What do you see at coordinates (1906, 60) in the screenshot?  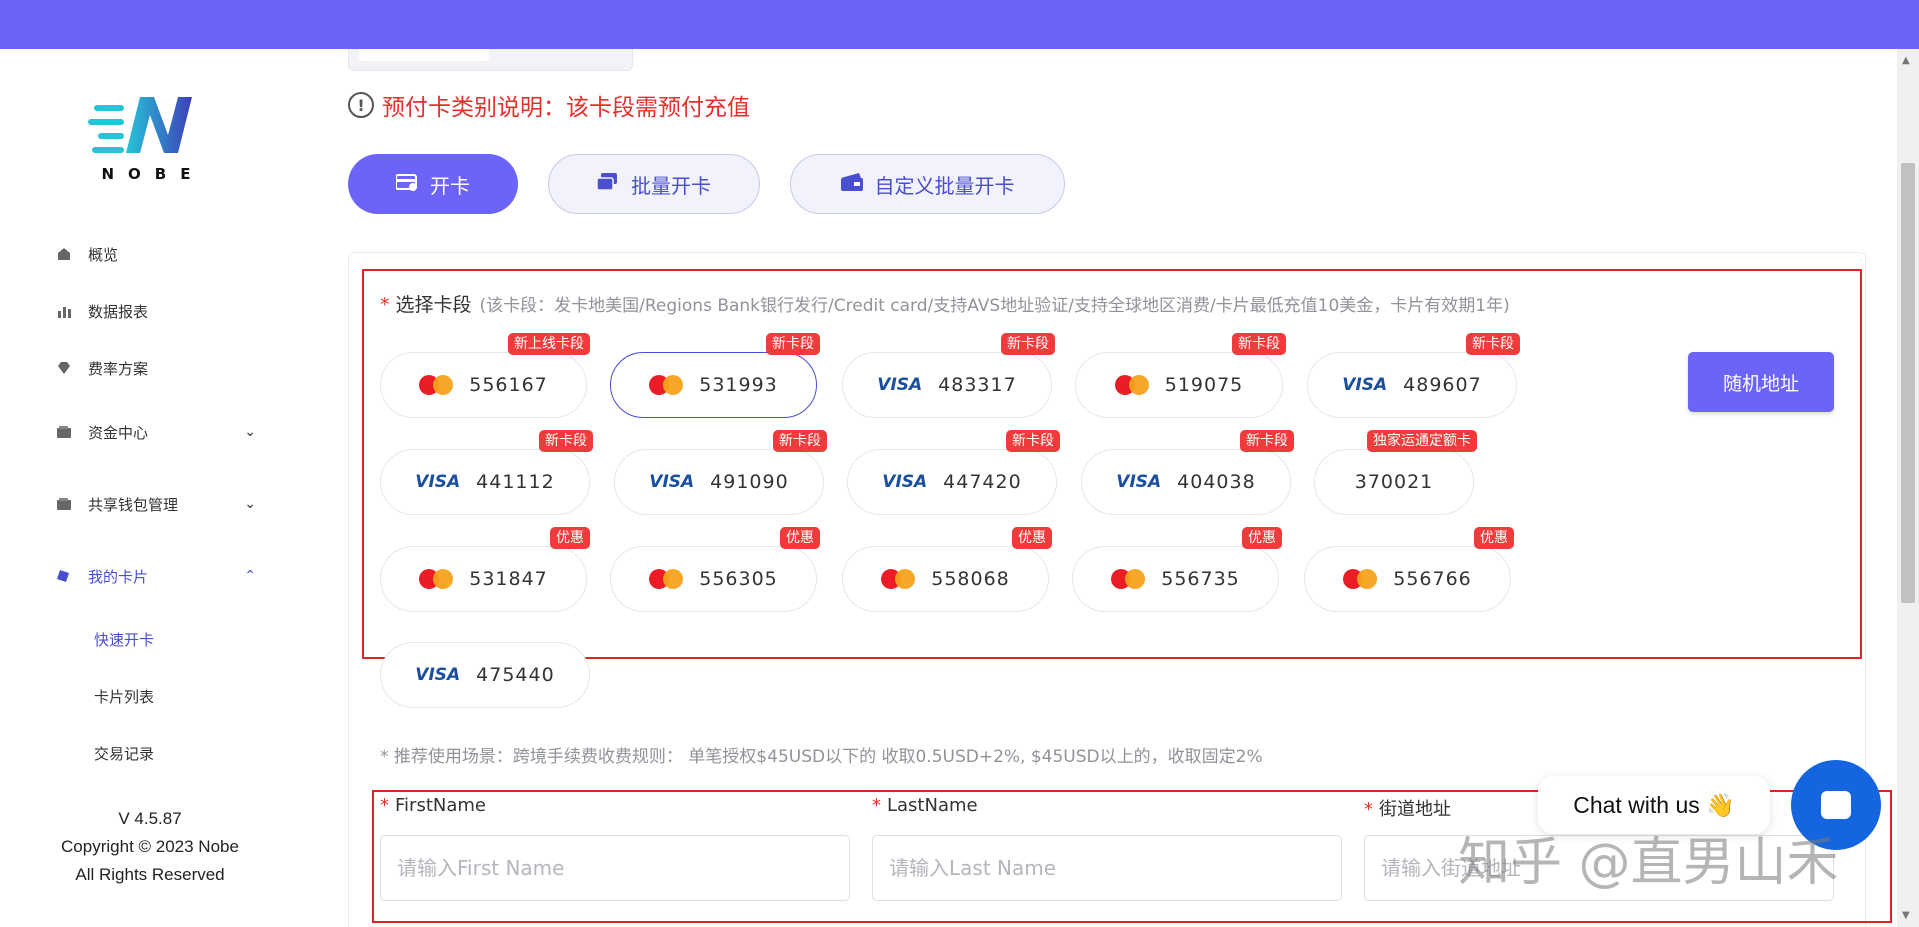 I see `scroll-up-arrow-icon: ▲` at bounding box center [1906, 60].